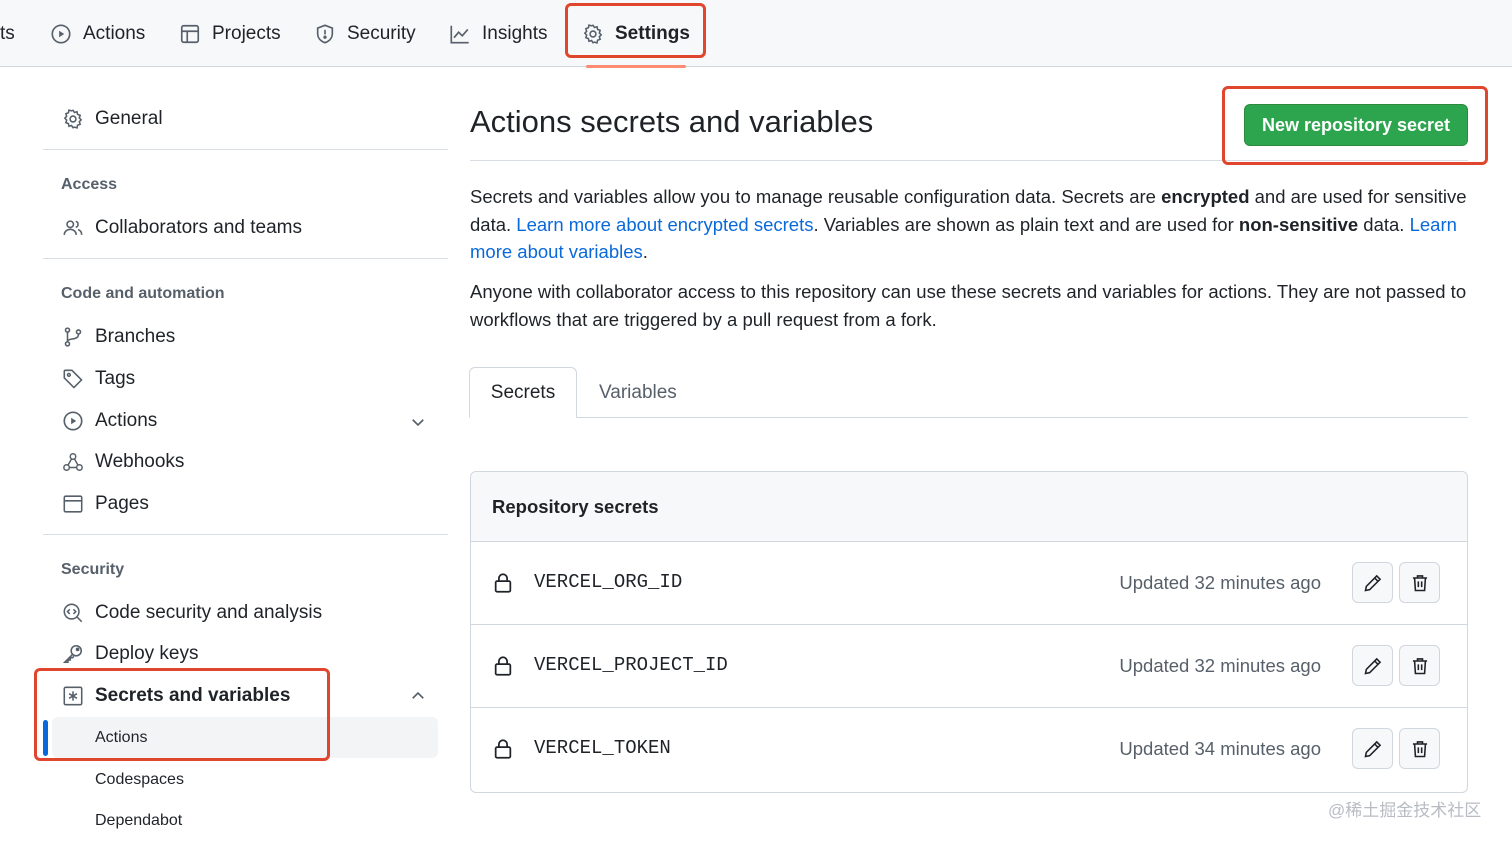  I want to click on chevron-up-icon, so click(418, 696).